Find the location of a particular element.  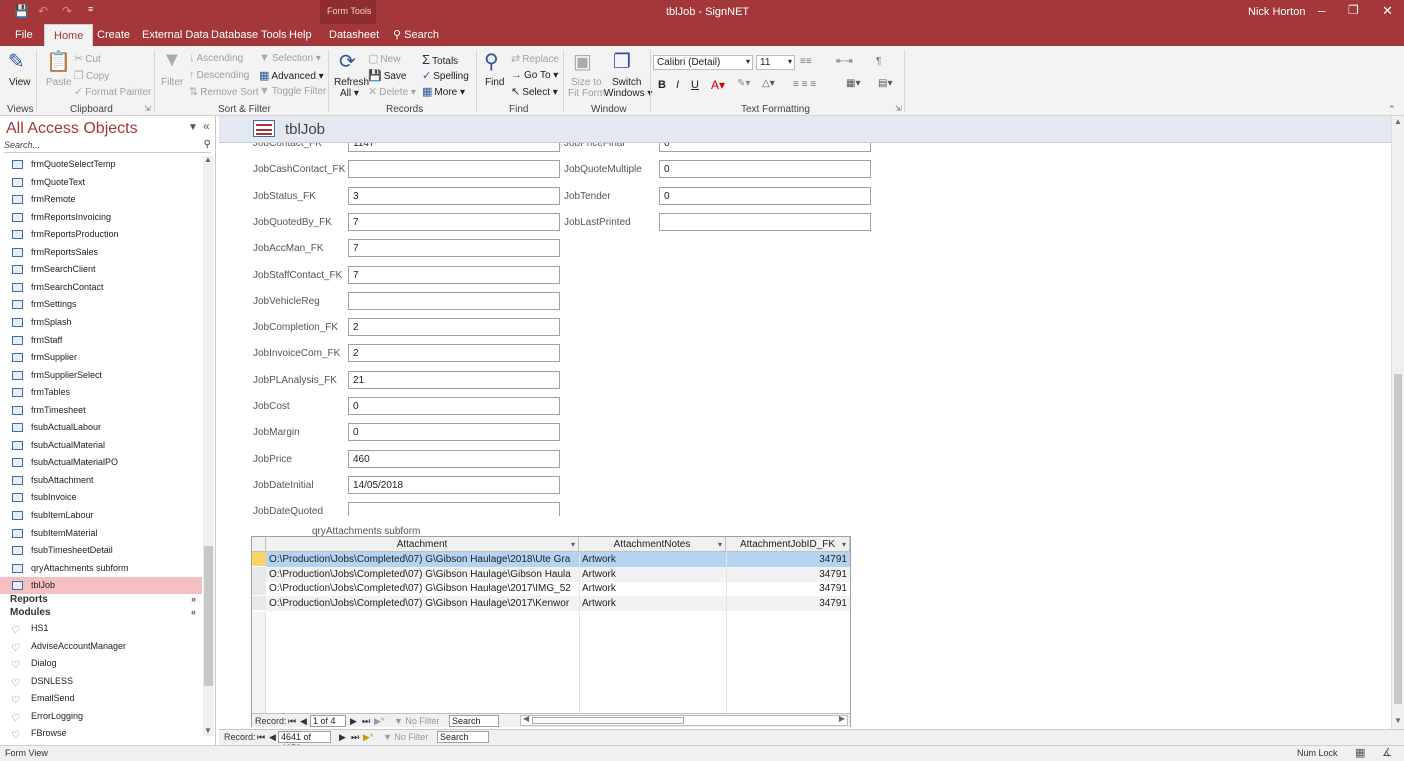

nav-item-module: ♡ FBrowse is located at coordinates (101, 733).